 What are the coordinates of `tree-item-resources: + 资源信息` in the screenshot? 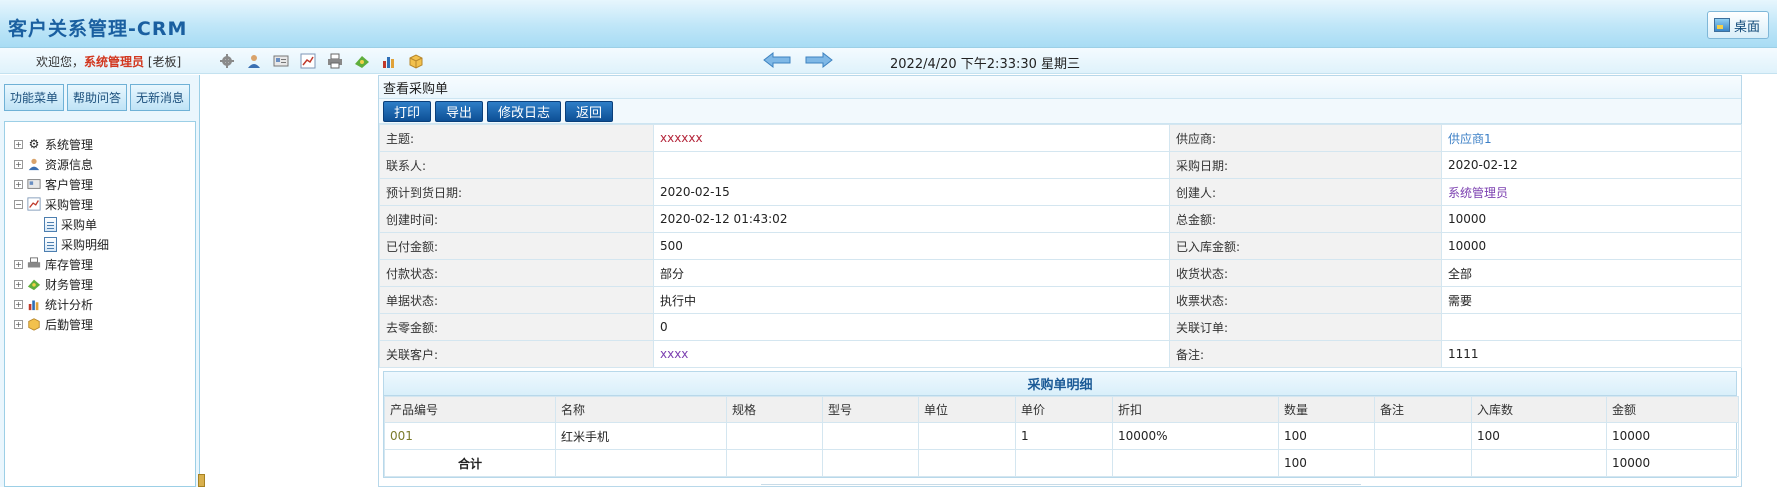 It's located at (53, 164).